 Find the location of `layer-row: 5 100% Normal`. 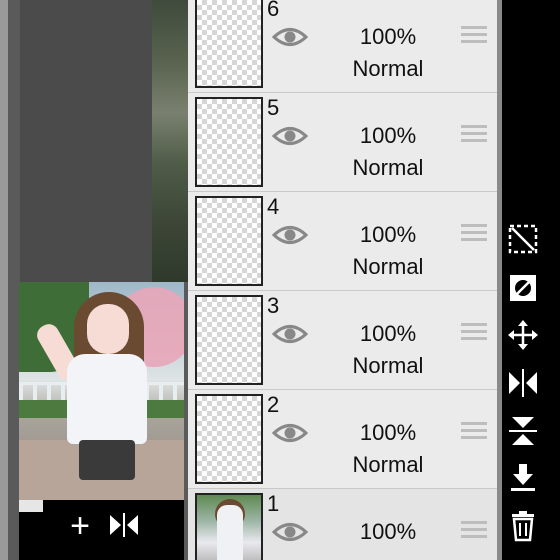

layer-row: 5 100% Normal is located at coordinates (342, 142).